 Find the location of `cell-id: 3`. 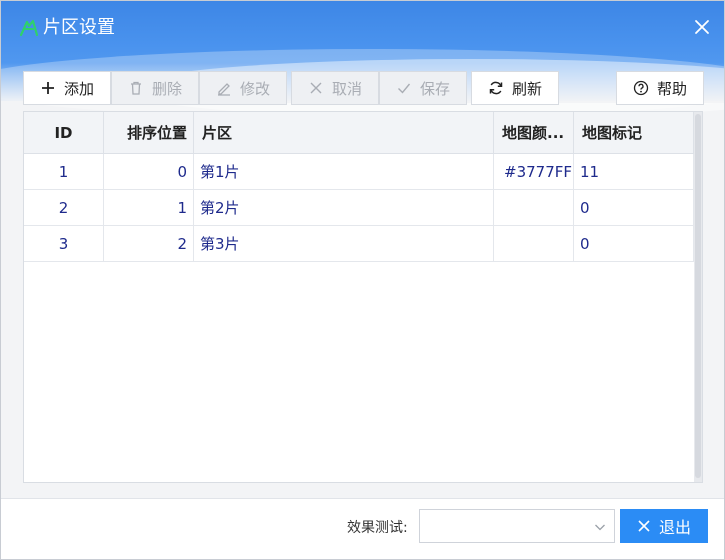

cell-id: 3 is located at coordinates (64, 244).